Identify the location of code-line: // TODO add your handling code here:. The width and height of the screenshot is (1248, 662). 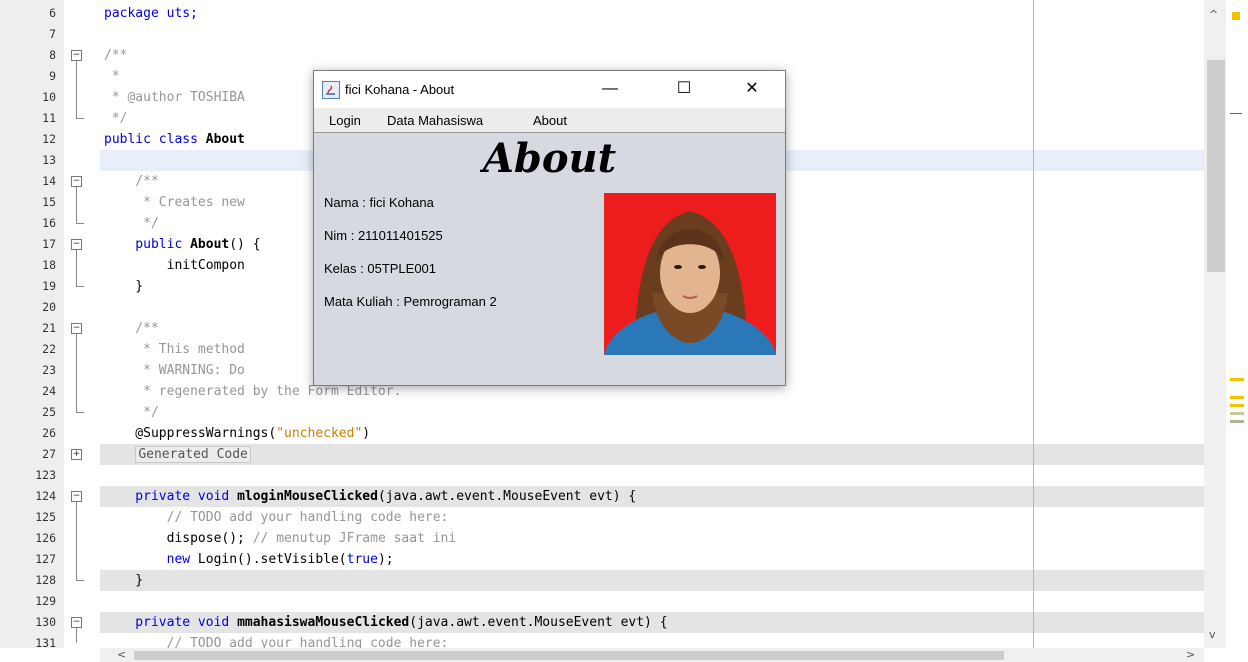
(276, 517).